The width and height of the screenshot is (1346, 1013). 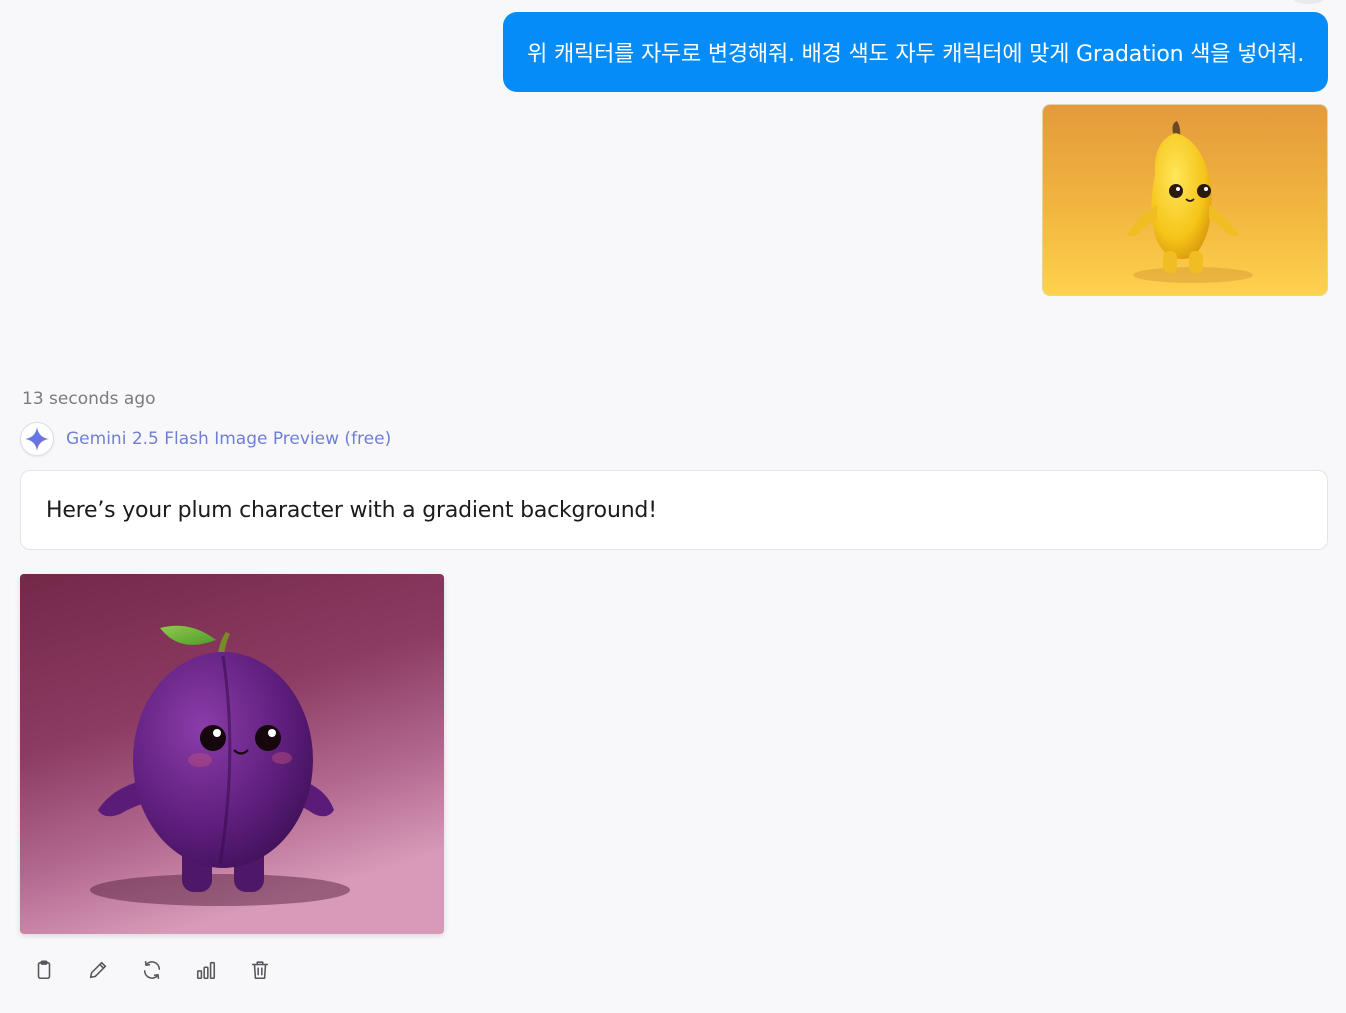 I want to click on banana-character-image, so click(x=1185, y=200).